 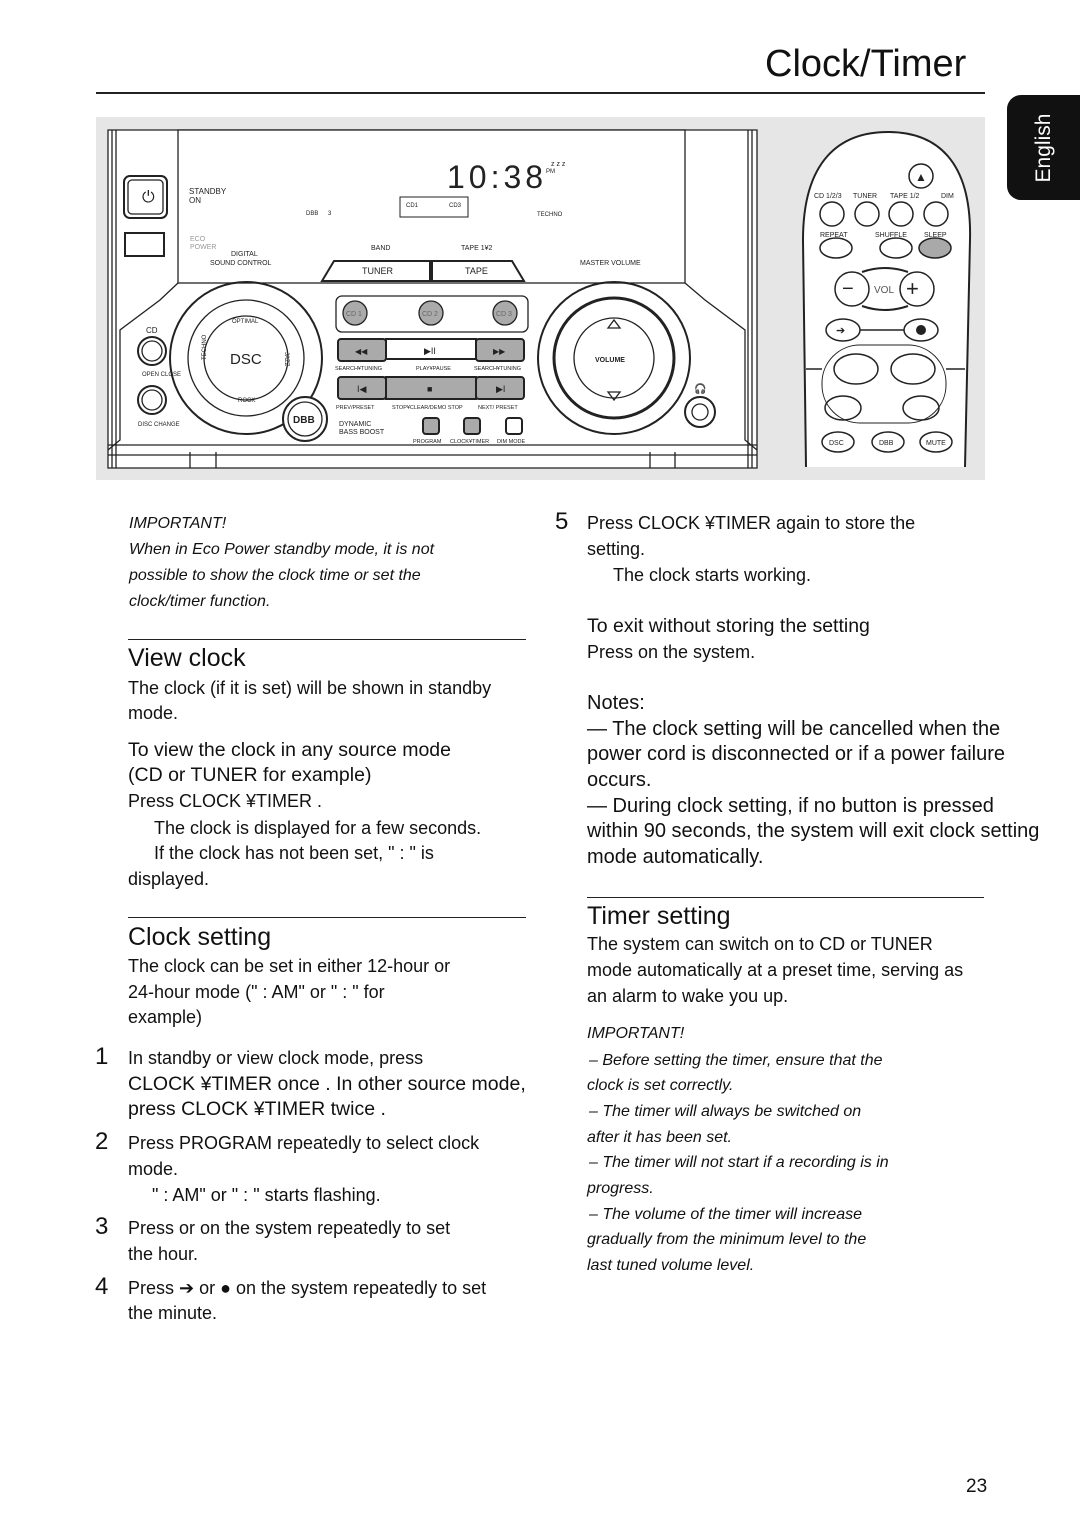 I want to click on remote-shuffle-label: SHUFFLE, so click(x=891, y=235).